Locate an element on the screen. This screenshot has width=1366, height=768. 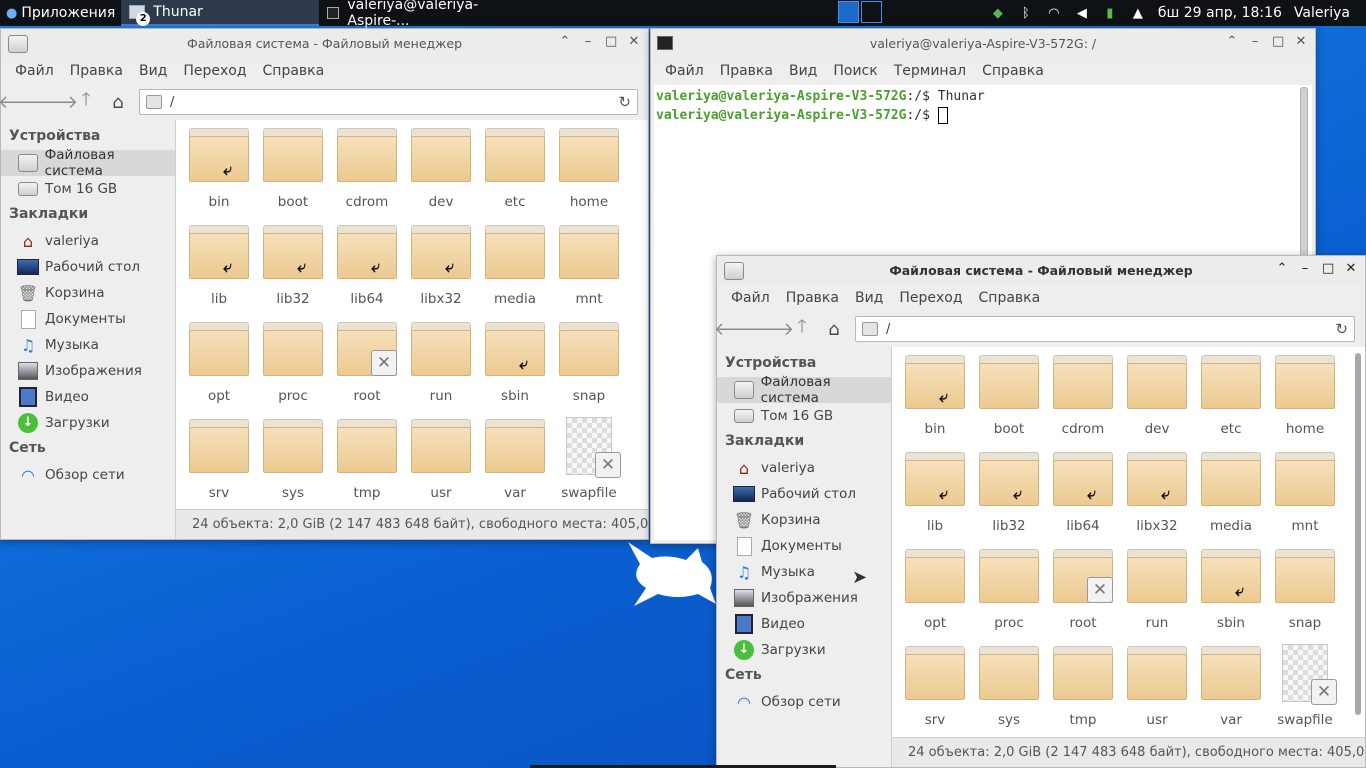
volume-icon: ◀ is located at coordinates (1082, 13).